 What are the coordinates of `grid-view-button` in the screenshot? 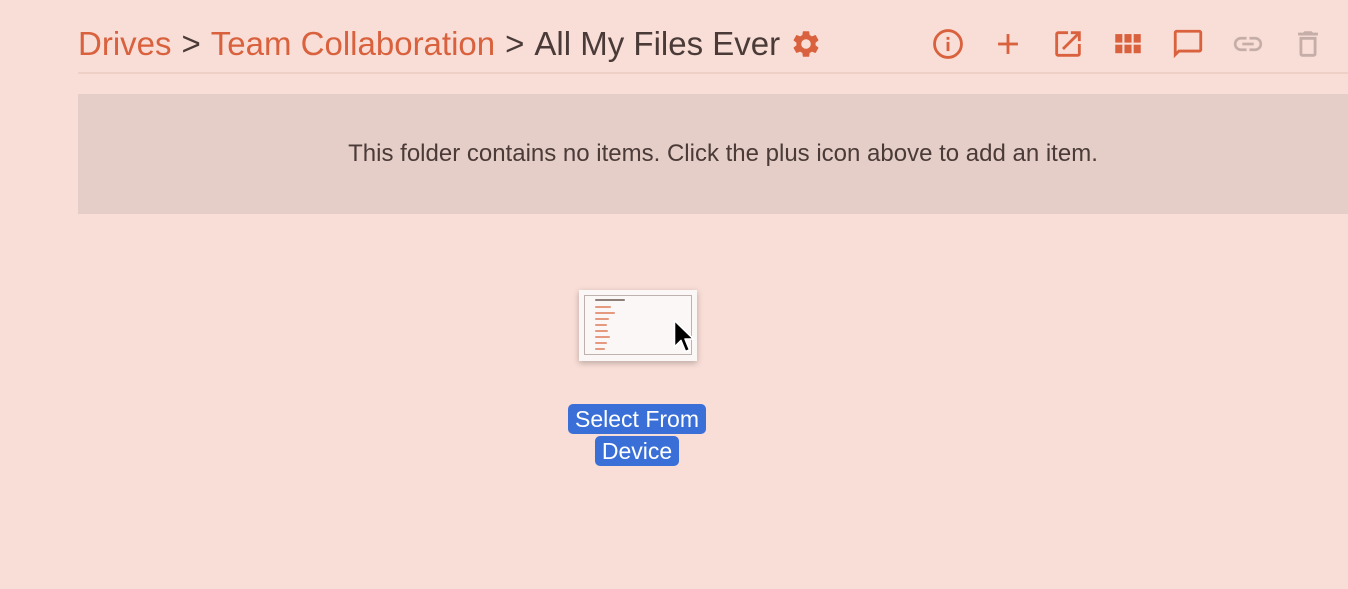 It's located at (1128, 44).